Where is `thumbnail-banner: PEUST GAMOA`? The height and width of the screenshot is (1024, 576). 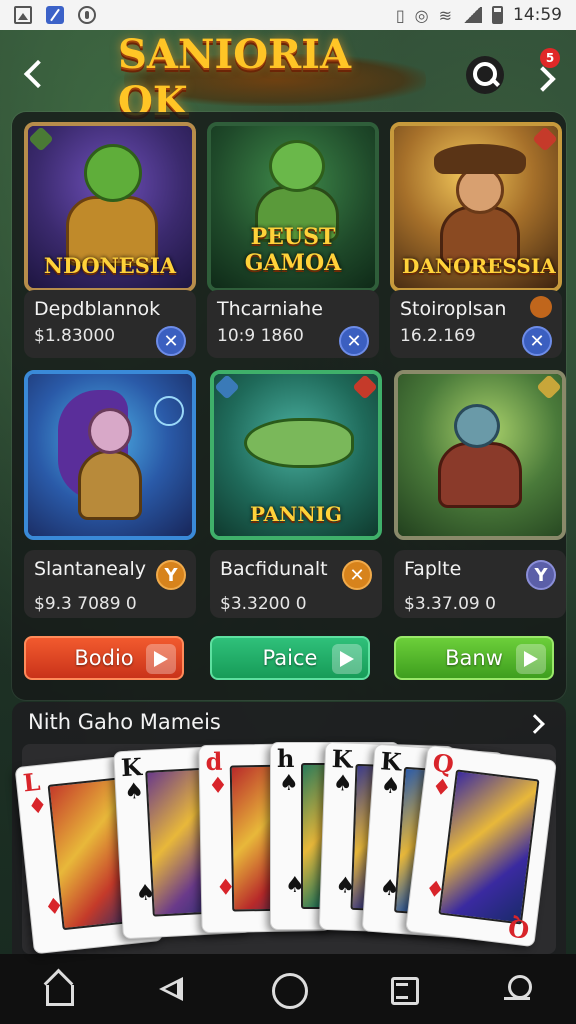 thumbnail-banner: PEUST GAMOA is located at coordinates (293, 250).